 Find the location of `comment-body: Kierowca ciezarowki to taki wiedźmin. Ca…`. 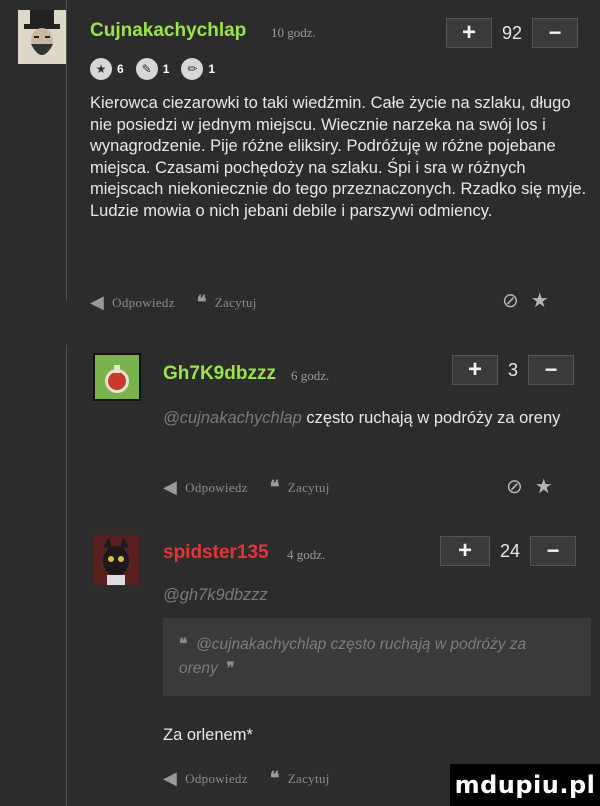

comment-body: Kierowca ciezarowki to taki wiedźmin. Ca… is located at coordinates (338, 157).